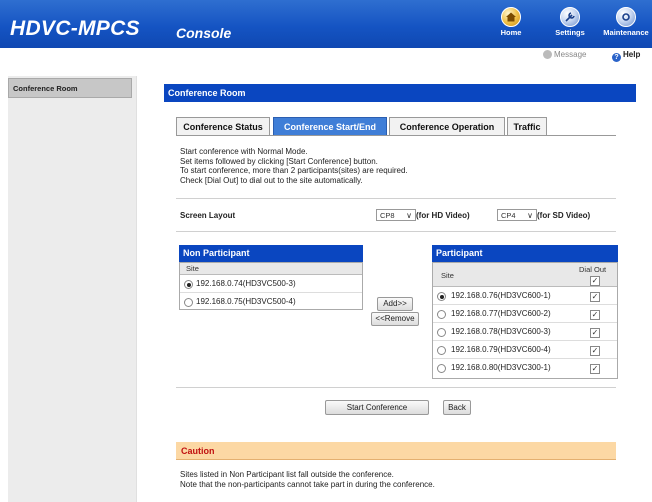 The width and height of the screenshot is (652, 502). Describe the element at coordinates (517, 215) in the screenshot. I see `sd-layout-select: CP4 ∨` at that location.